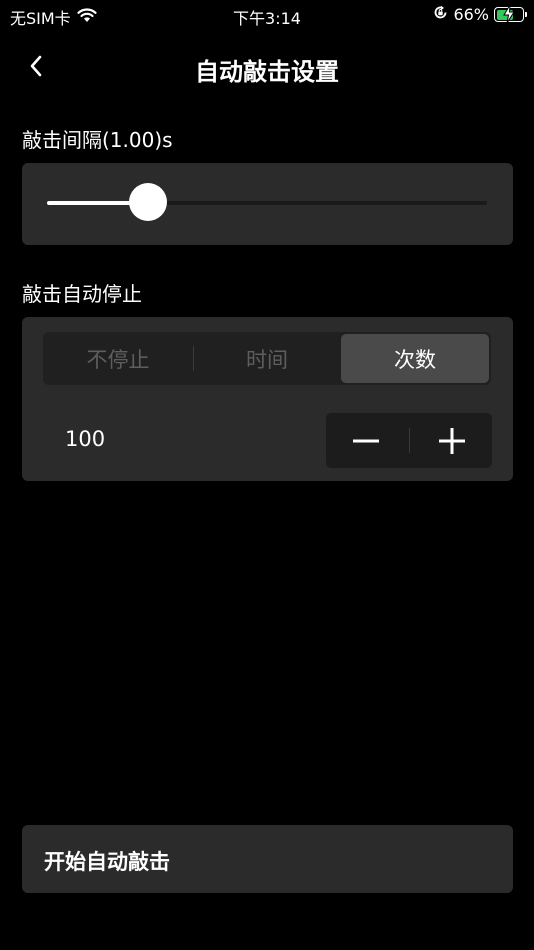 Image resolution: width=534 pixels, height=950 pixels. I want to click on stepper-divider, so click(409, 440).